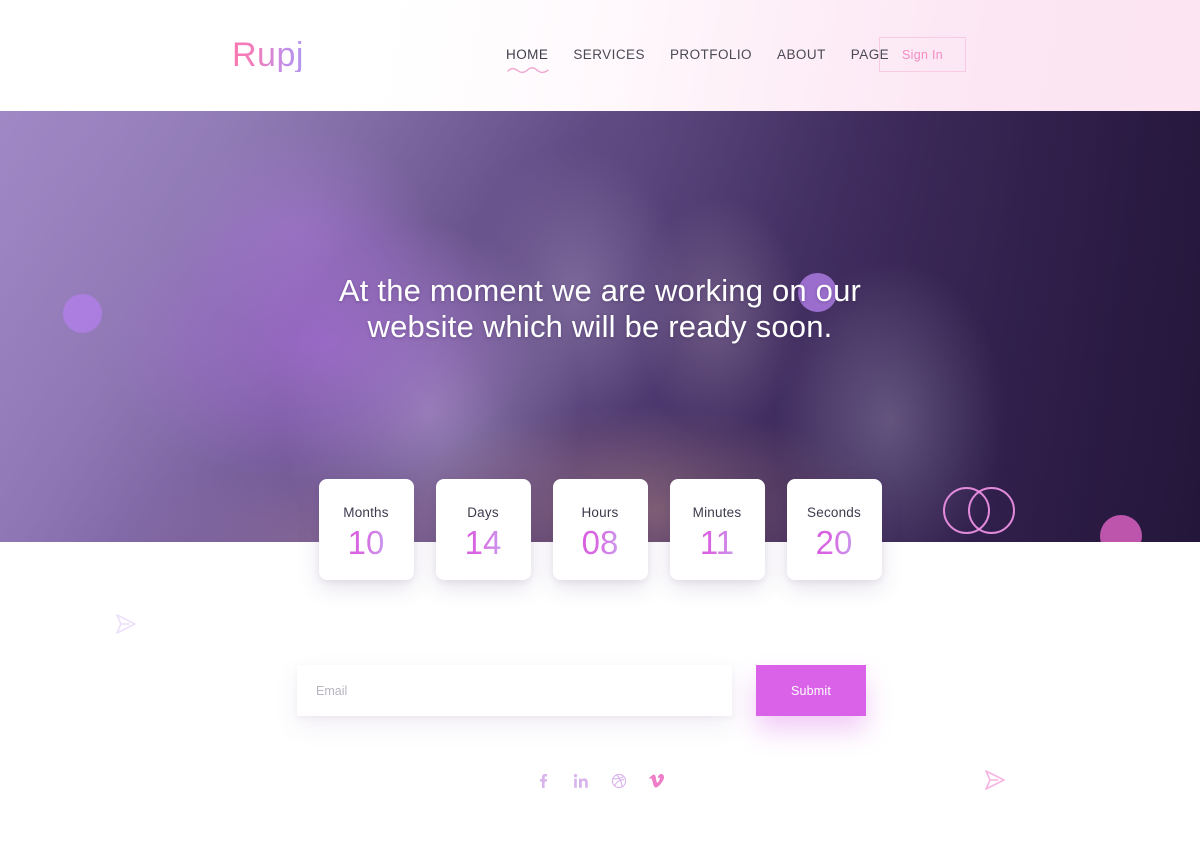 The image size is (1200, 841). Describe the element at coordinates (543, 781) in the screenshot. I see `facebook-icon` at that location.